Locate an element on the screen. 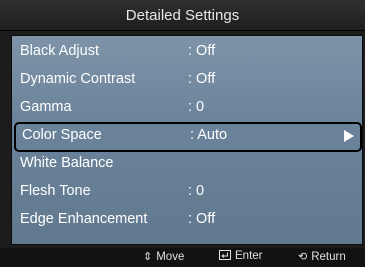  enter-icon is located at coordinates (225, 255).